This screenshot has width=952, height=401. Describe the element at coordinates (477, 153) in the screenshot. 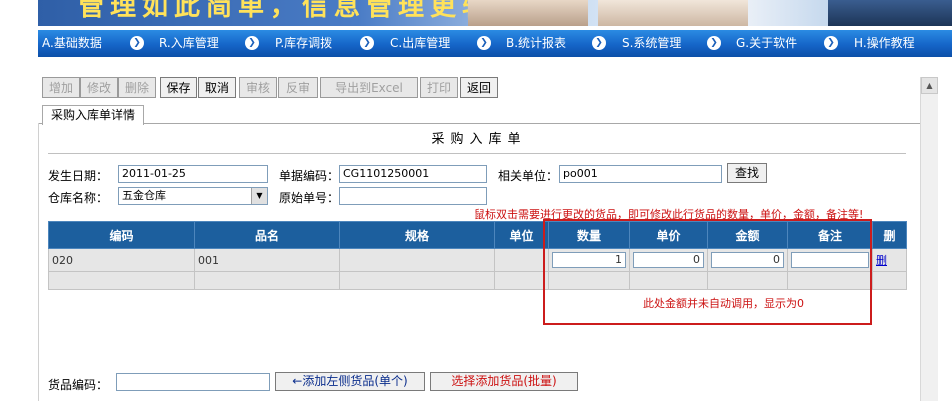

I see `divider` at that location.